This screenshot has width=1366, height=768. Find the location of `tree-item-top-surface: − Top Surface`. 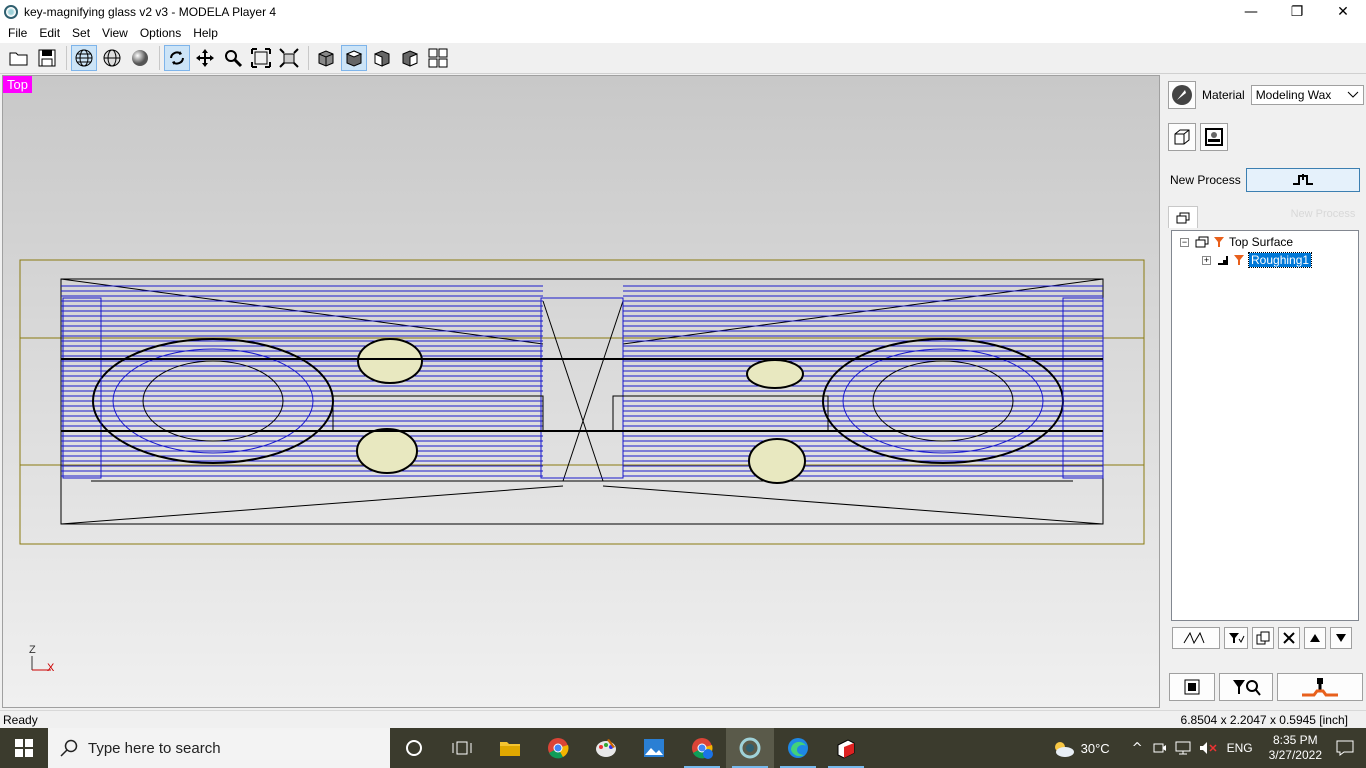

tree-item-top-surface: − Top Surface is located at coordinates (1236, 242).